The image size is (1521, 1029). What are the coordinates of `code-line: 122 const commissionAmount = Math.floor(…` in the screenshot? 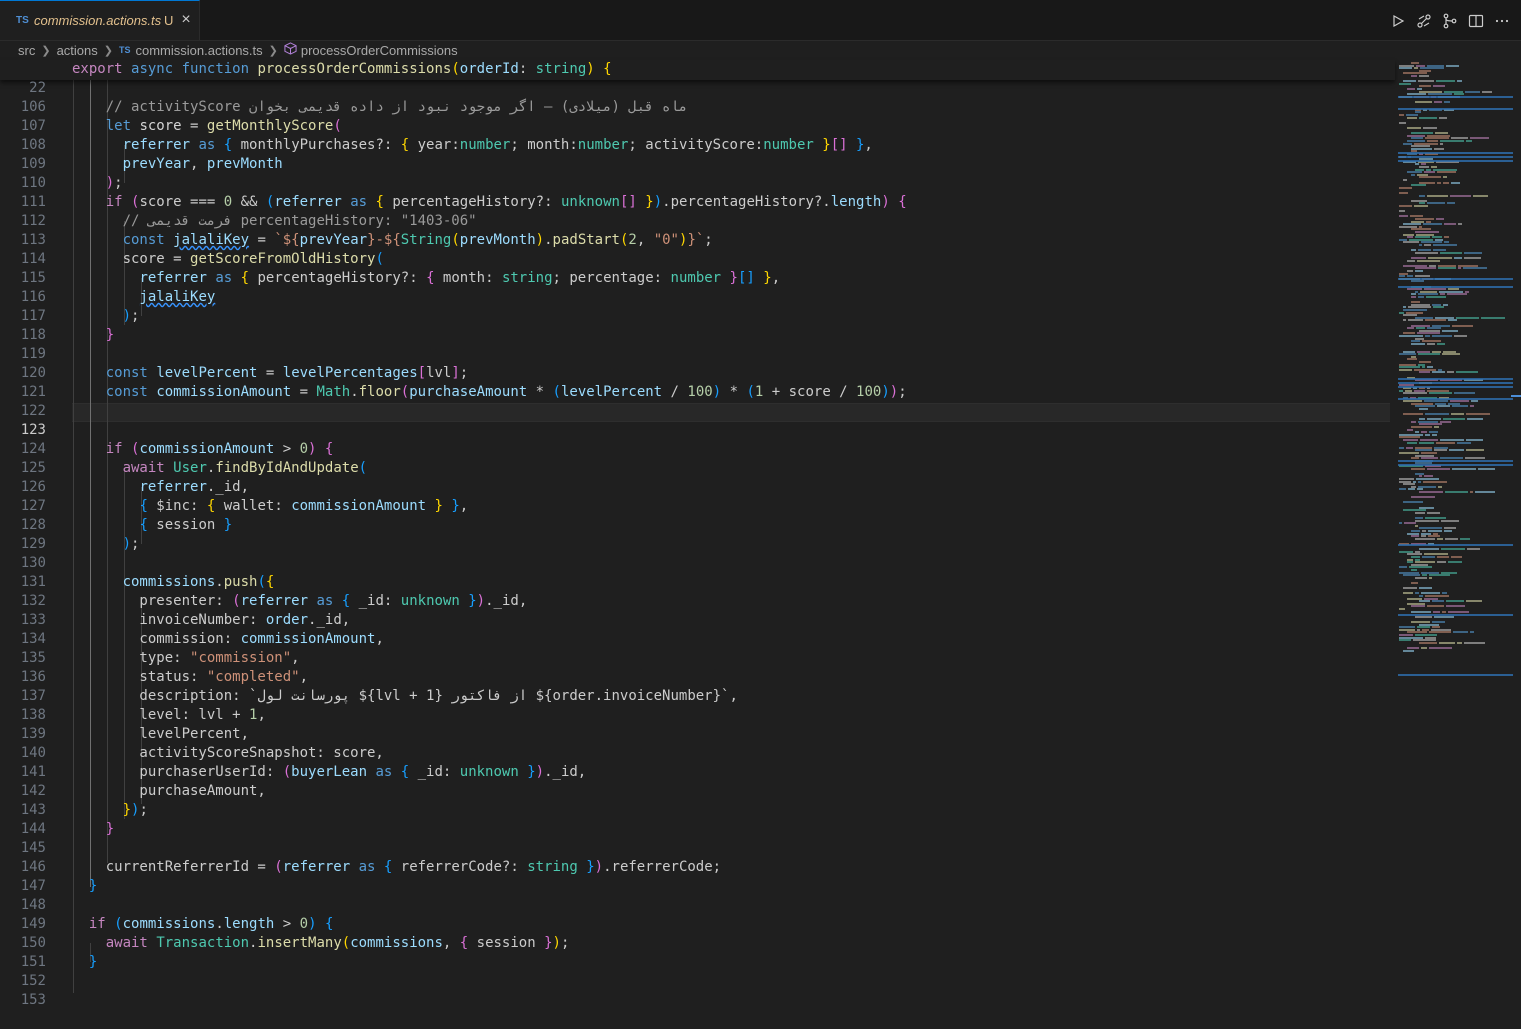 It's located at (697, 401).